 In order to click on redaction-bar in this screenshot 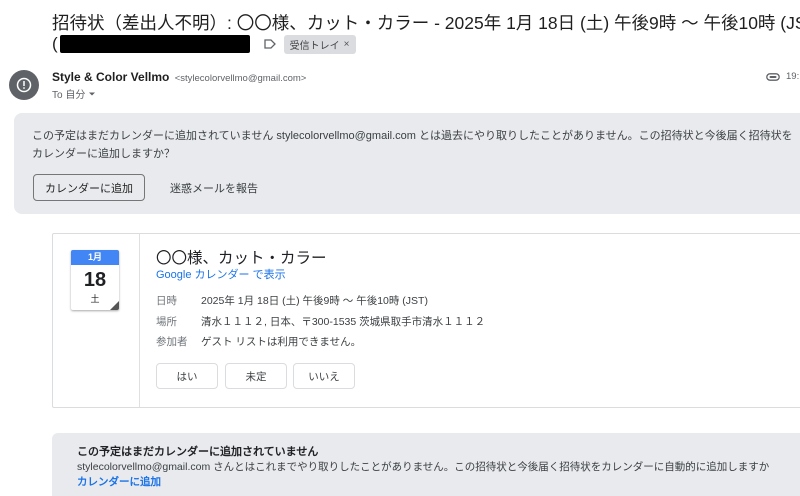, I will do `click(154, 44)`.